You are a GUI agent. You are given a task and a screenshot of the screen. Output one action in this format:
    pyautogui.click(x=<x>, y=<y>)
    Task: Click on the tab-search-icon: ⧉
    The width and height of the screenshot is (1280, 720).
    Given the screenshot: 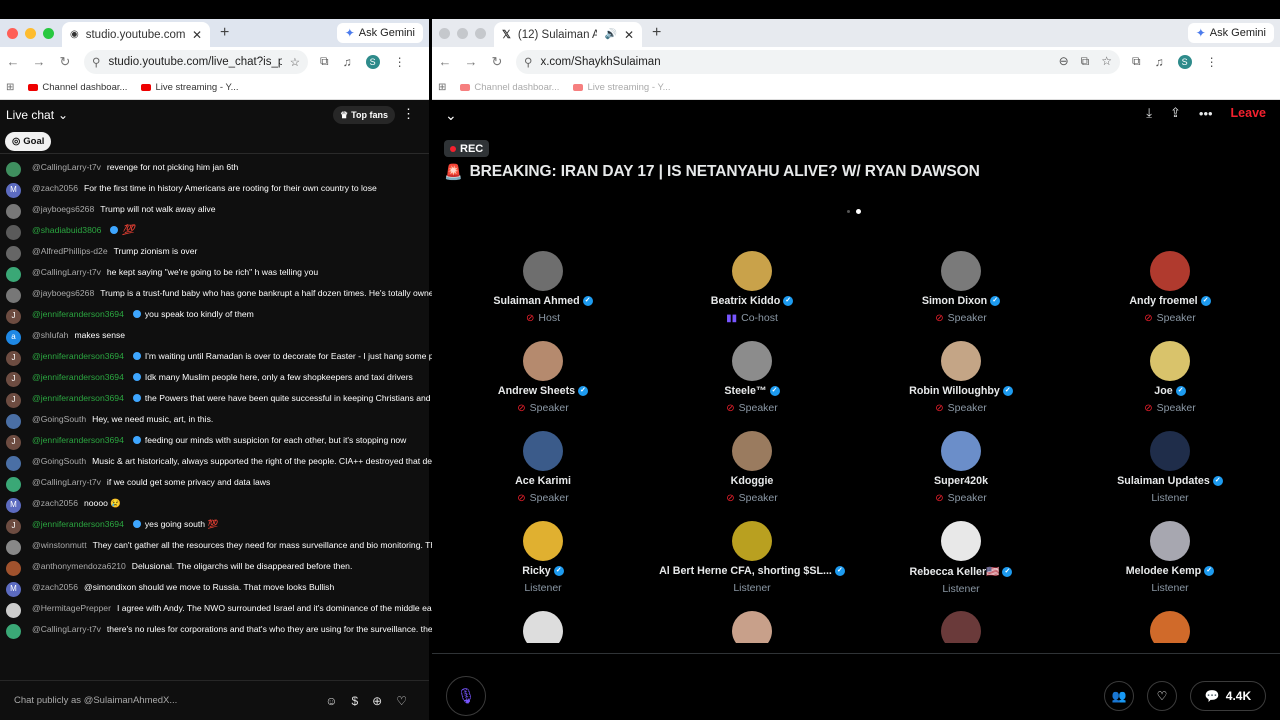 What is the action you would take?
    pyautogui.click(x=324, y=61)
    